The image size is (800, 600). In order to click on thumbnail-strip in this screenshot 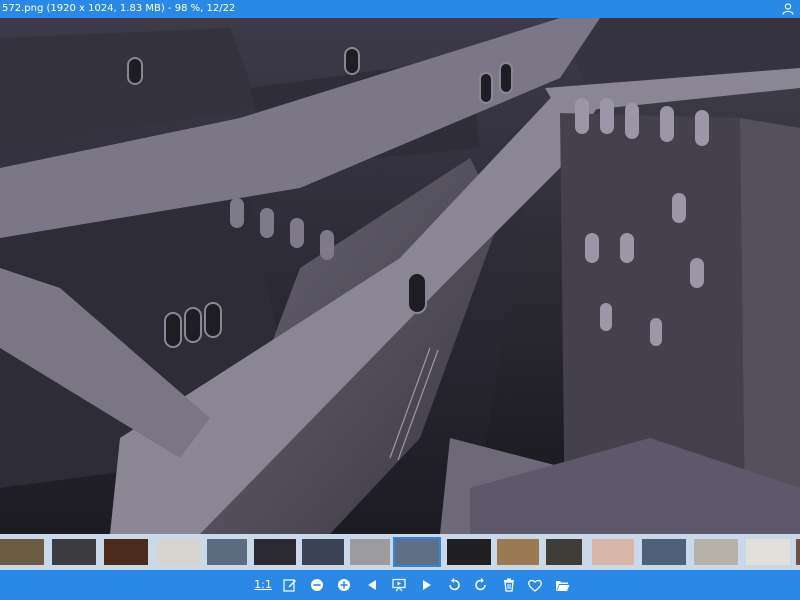, I will do `click(400, 552)`.